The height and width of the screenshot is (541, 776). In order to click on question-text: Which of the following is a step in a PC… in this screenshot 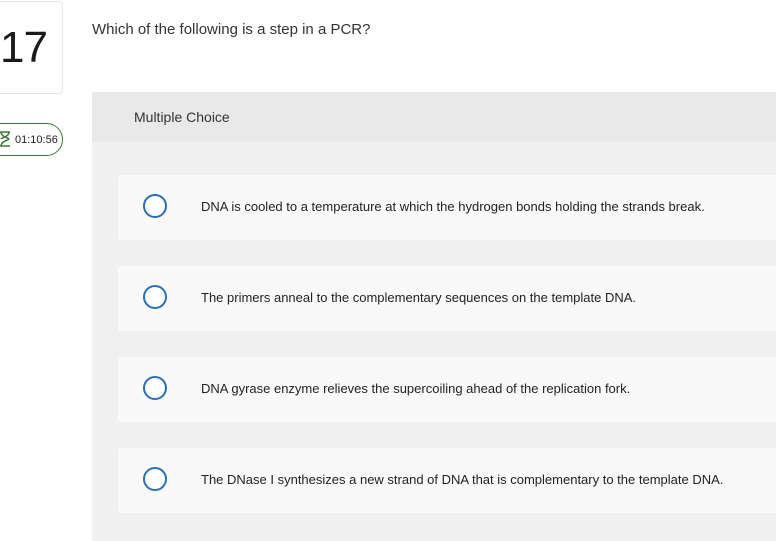, I will do `click(231, 29)`.